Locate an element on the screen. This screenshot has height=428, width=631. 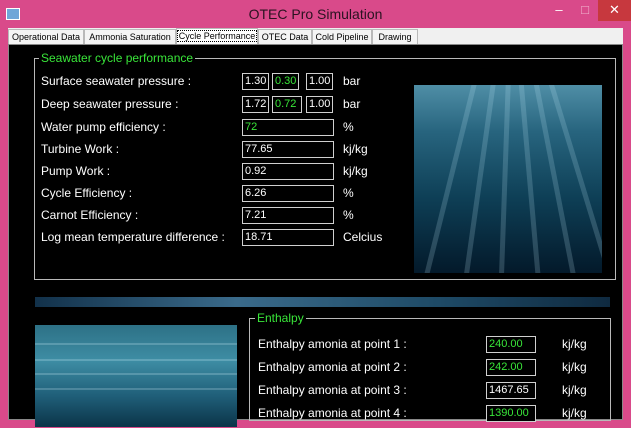
close-button: ✕ is located at coordinates (614, 10).